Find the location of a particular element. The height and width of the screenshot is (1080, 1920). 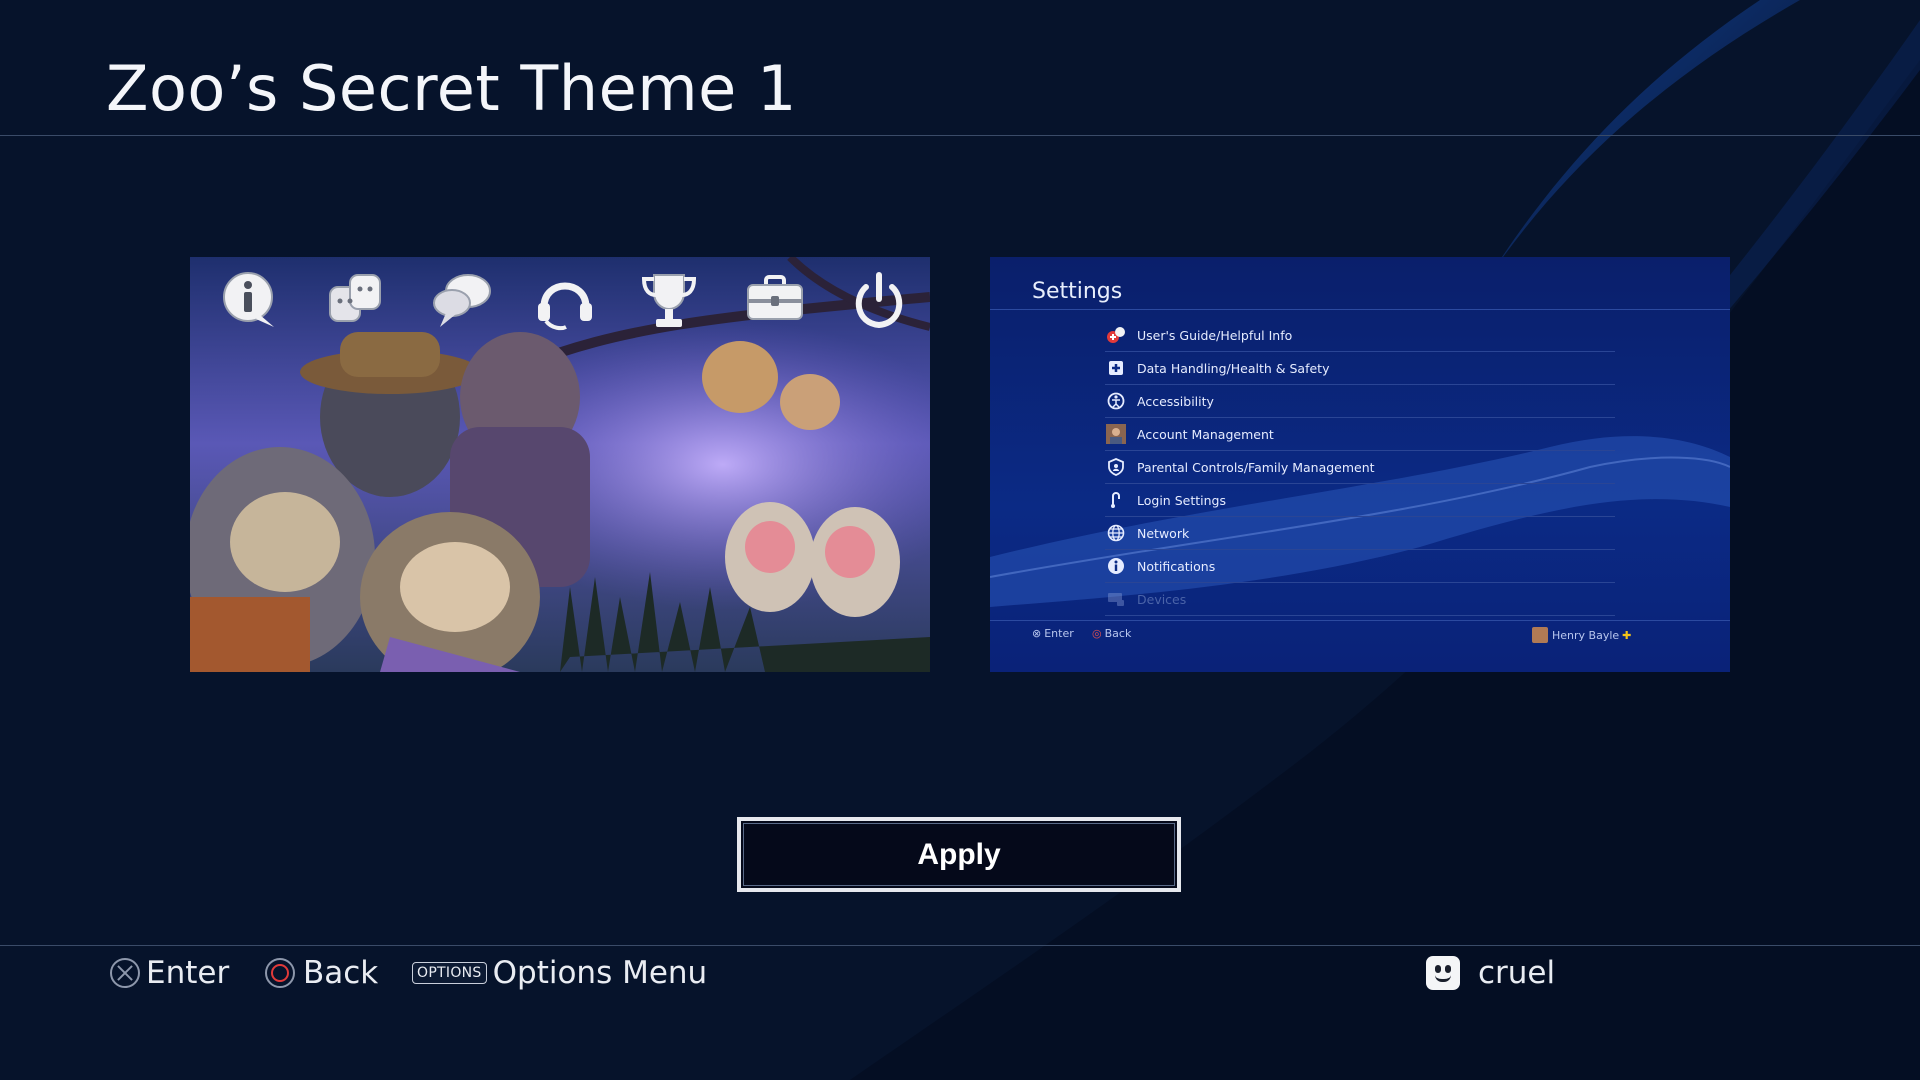

plus-membership-icon: ✚ is located at coordinates (1627, 635).